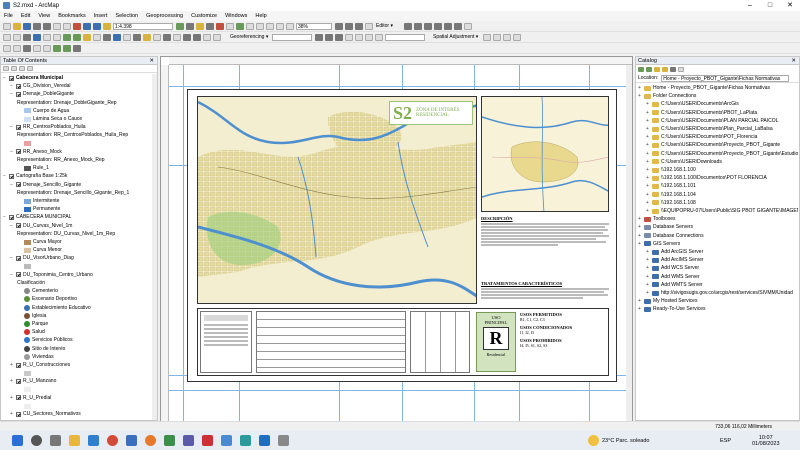  What do you see at coordinates (31, 283) in the screenshot?
I see `toc-layer-row: Clasificación` at bounding box center [31, 283].